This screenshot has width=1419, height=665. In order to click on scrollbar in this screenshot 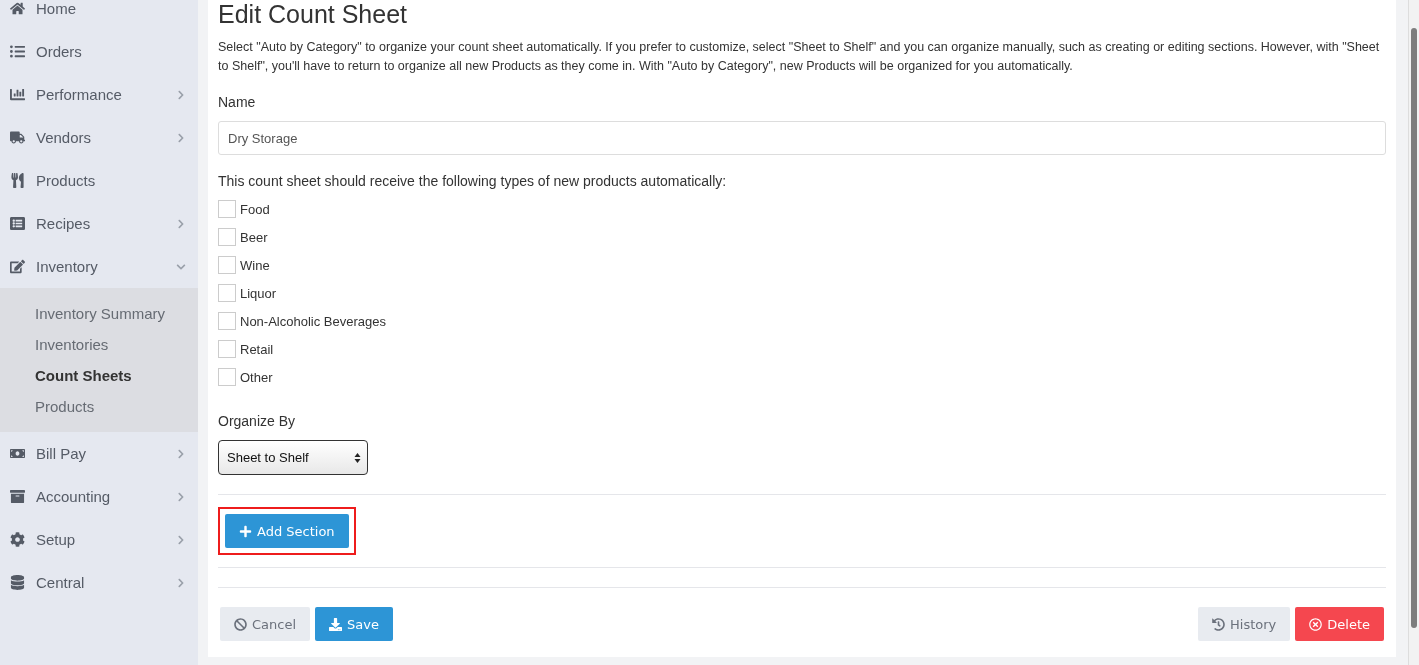, I will do `click(1413, 332)`.